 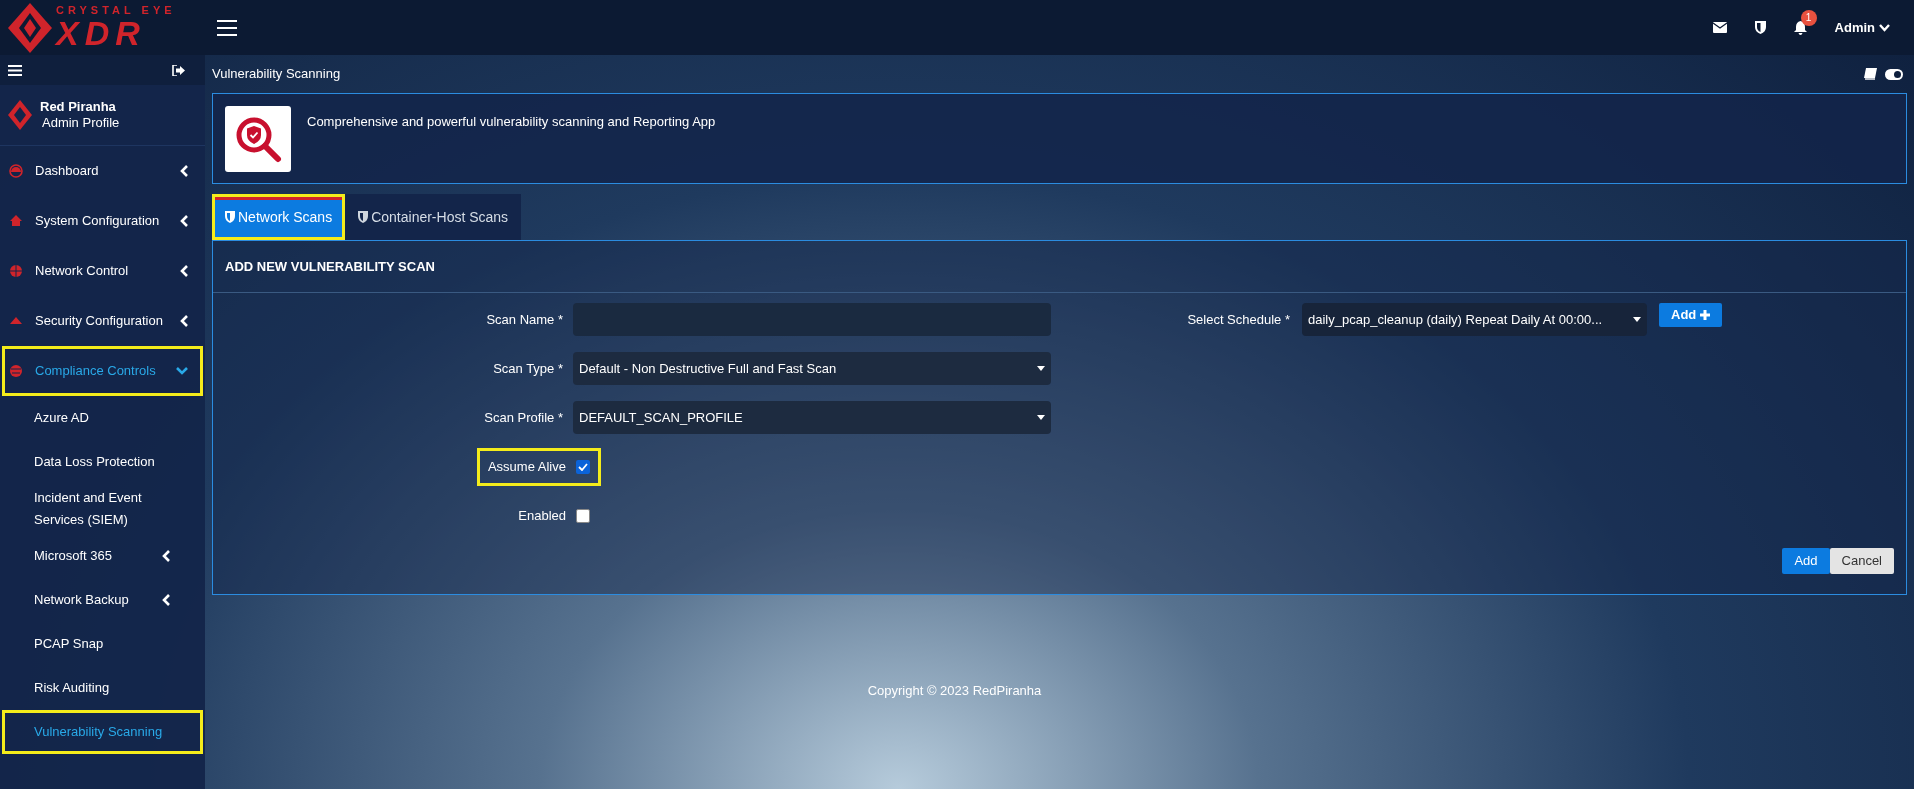 I want to click on sidebar-item: Data Loss Protection, so click(x=102, y=462).